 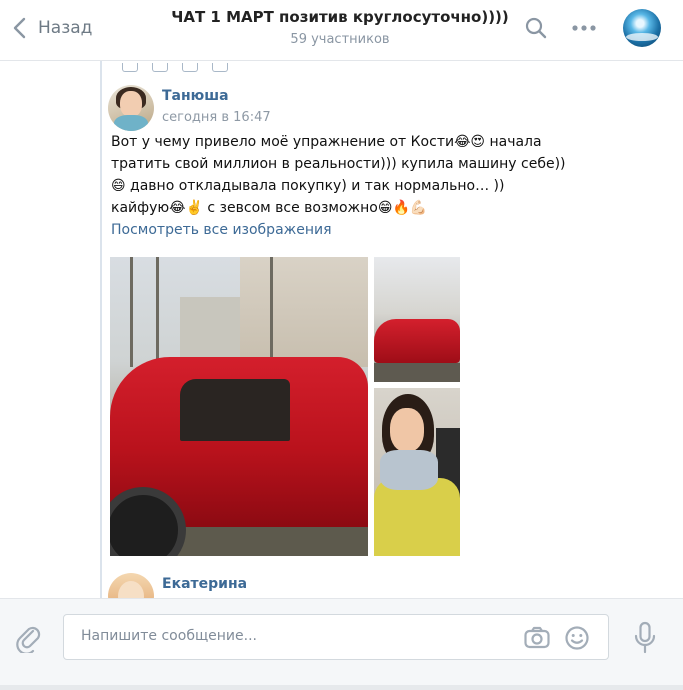 I want to click on photo-portrait, so click(x=417, y=472).